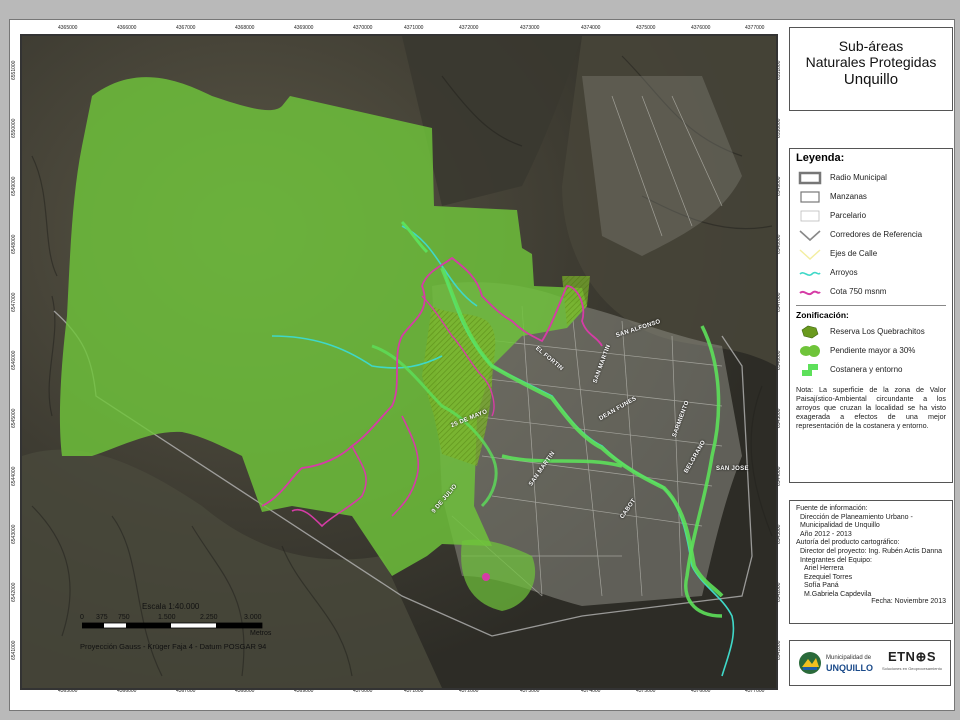 The image size is (960, 720). I want to click on y-tick-label: 6545000, so click(14, 418).